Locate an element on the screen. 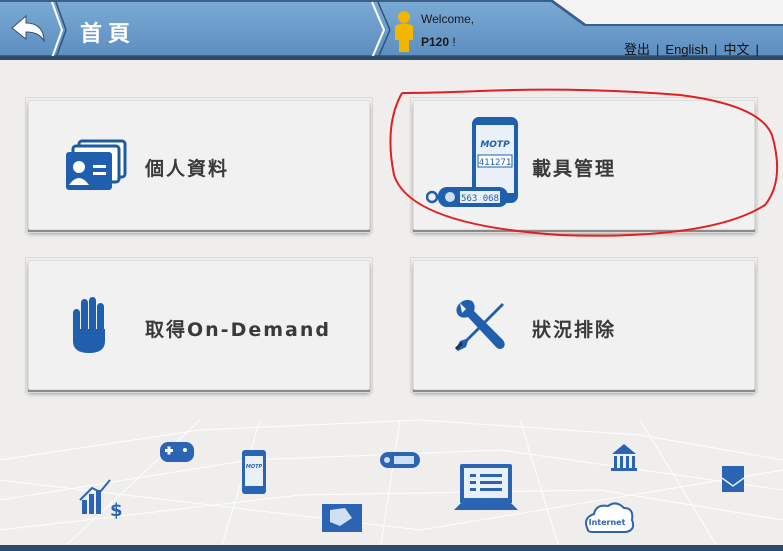 The width and height of the screenshot is (783, 551). personal-info-label: 個人資料 is located at coordinates (187, 169).